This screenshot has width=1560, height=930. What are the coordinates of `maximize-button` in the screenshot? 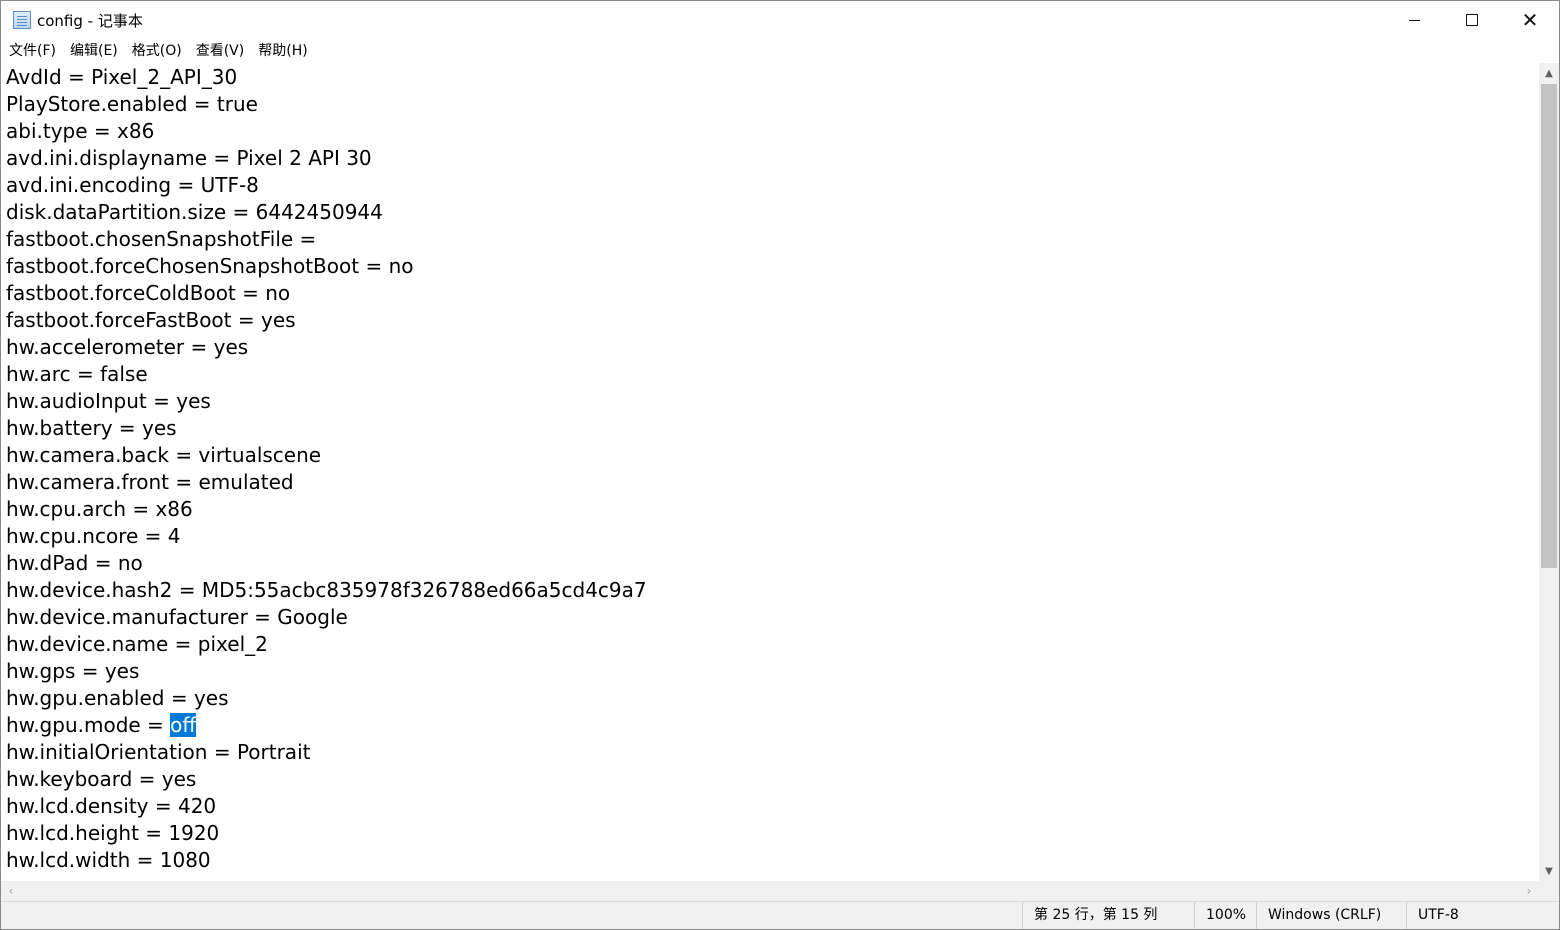 It's located at (1472, 20).